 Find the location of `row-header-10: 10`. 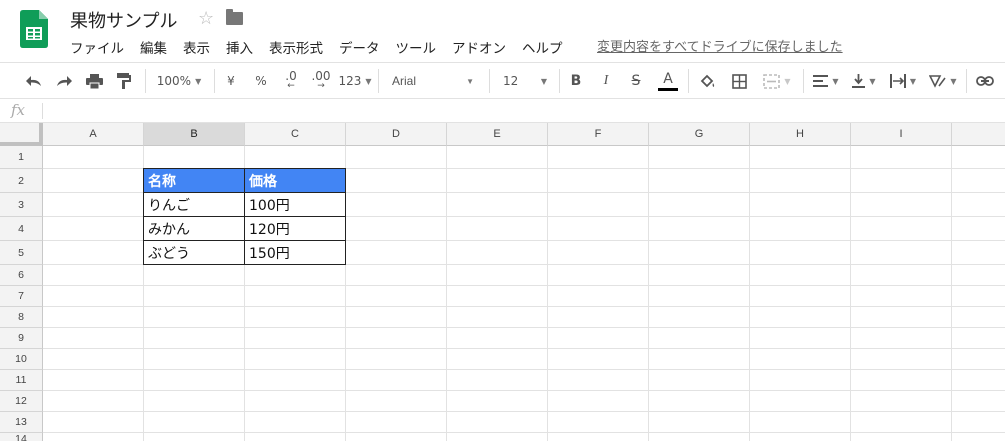

row-header-10: 10 is located at coordinates (21, 359).